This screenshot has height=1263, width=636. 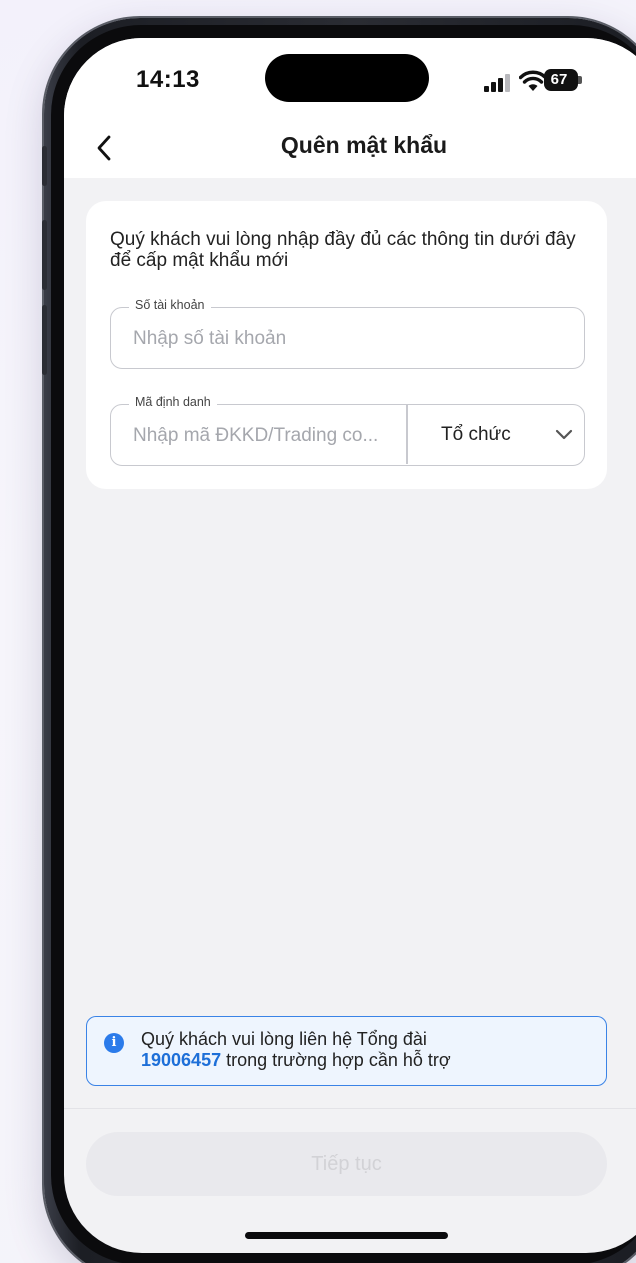 I want to click on battery-level: 67, so click(x=559, y=79).